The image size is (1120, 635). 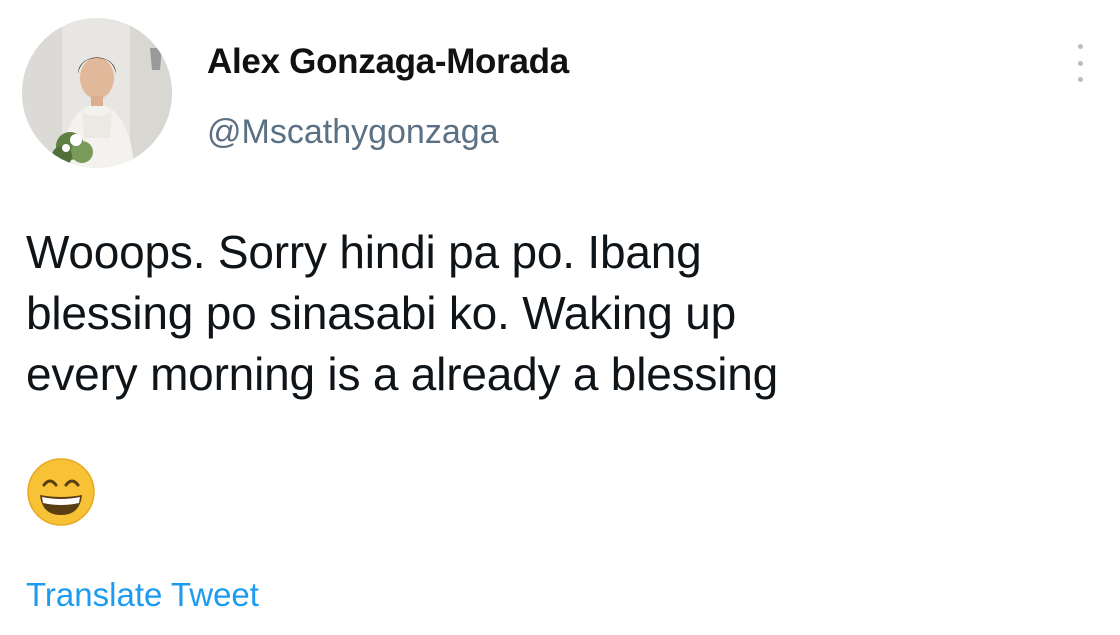 I want to click on profile-photo-icon, so click(x=97, y=93).